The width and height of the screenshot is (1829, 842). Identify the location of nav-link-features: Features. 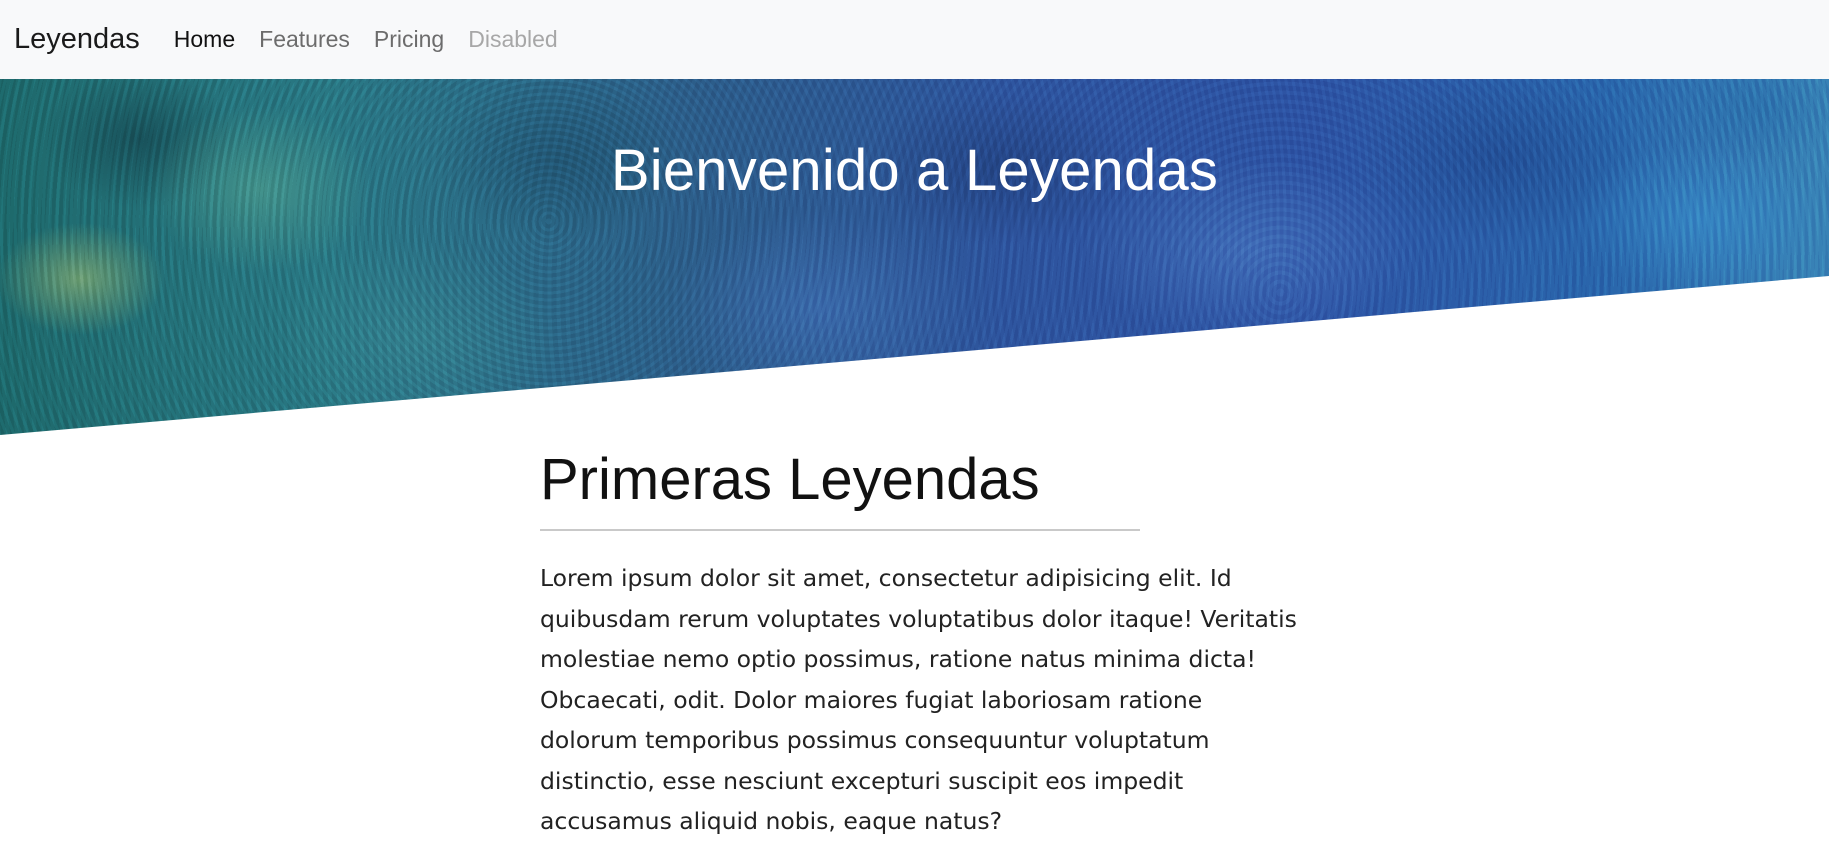
(304, 39).